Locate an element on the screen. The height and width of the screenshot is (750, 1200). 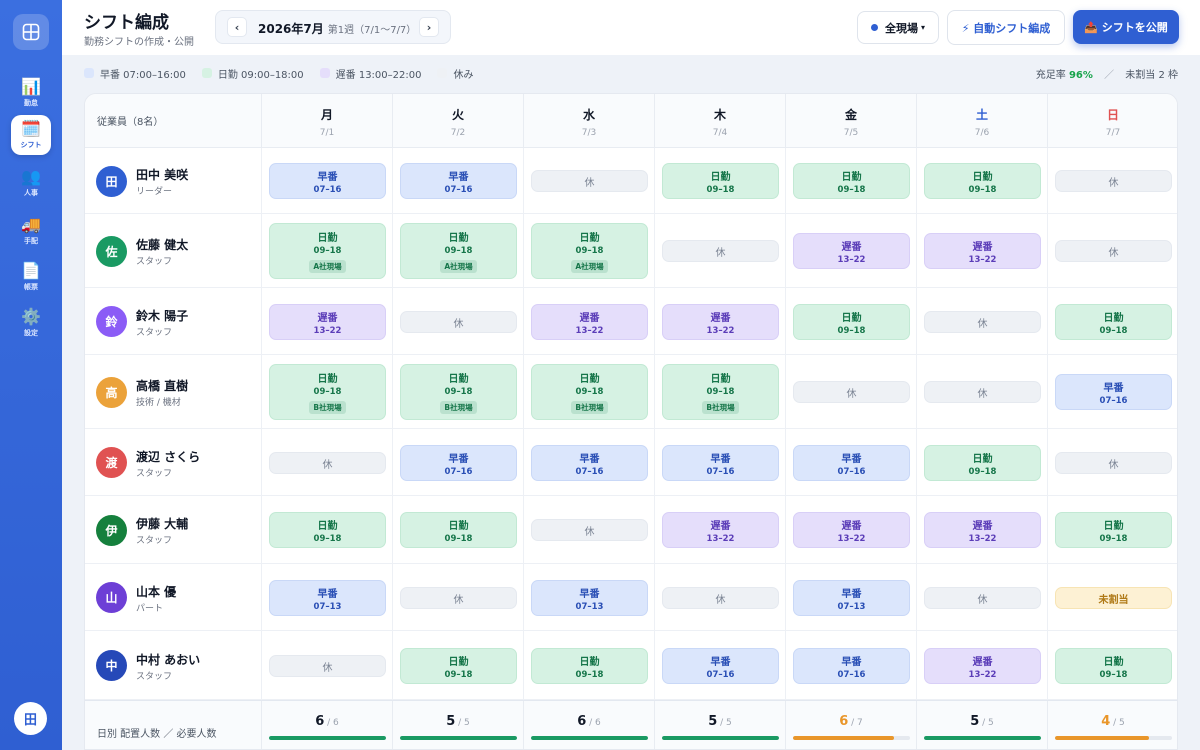
sidebar-item-5: ⚙️ 設定 is located at coordinates (31, 323).